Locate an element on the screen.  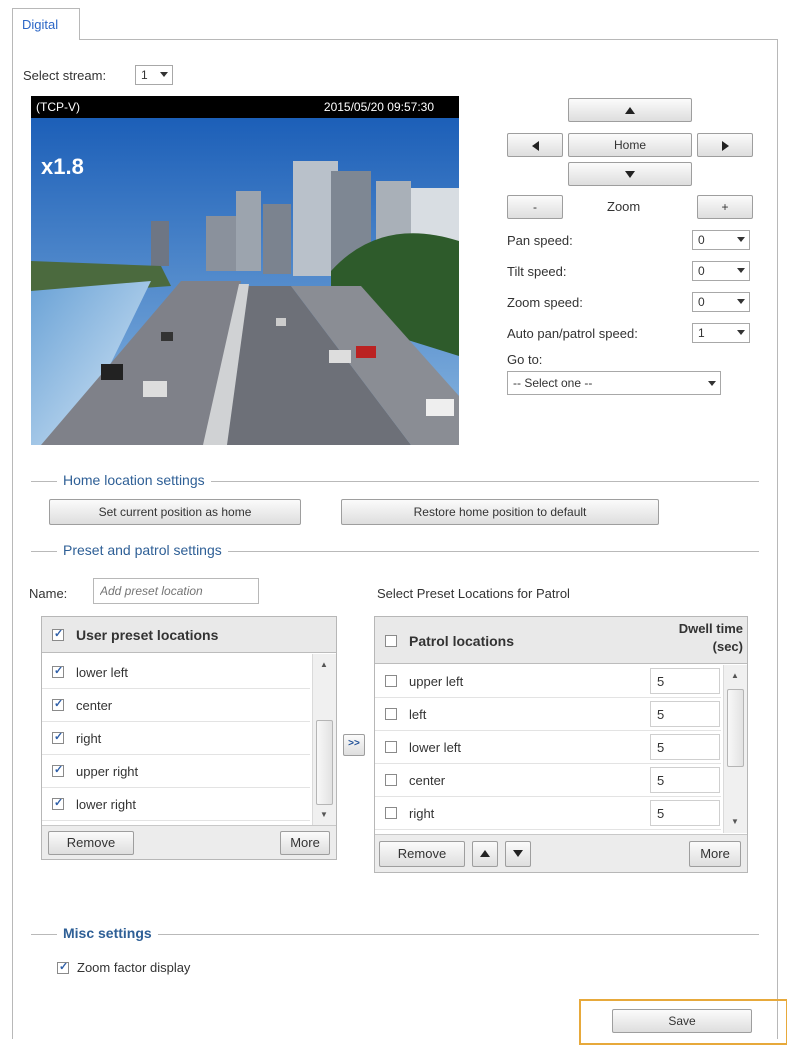
preset-name-label: Name: is located at coordinates (48, 593).